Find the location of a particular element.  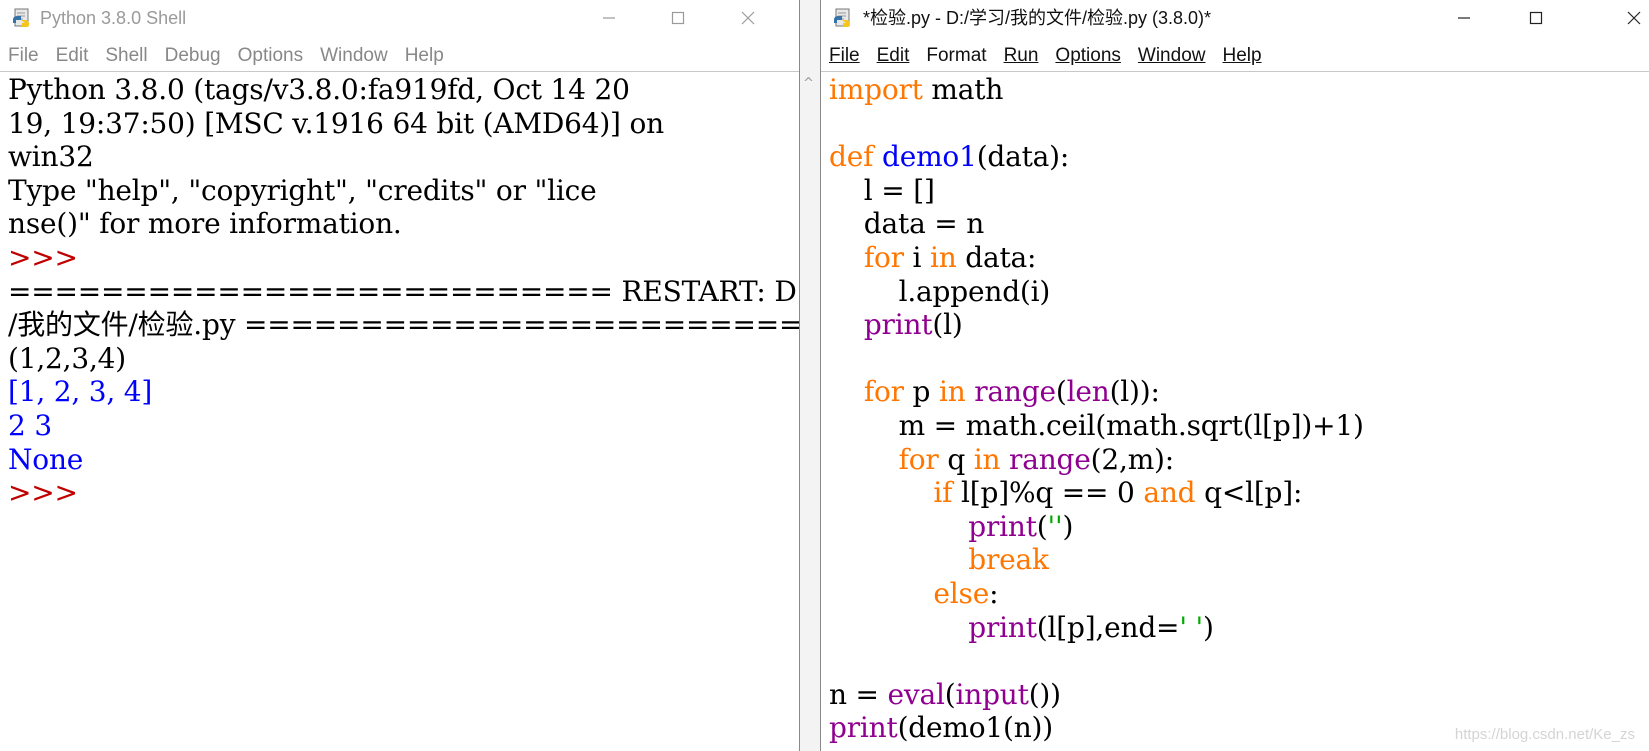

code-line: else: is located at coordinates (1239, 594).